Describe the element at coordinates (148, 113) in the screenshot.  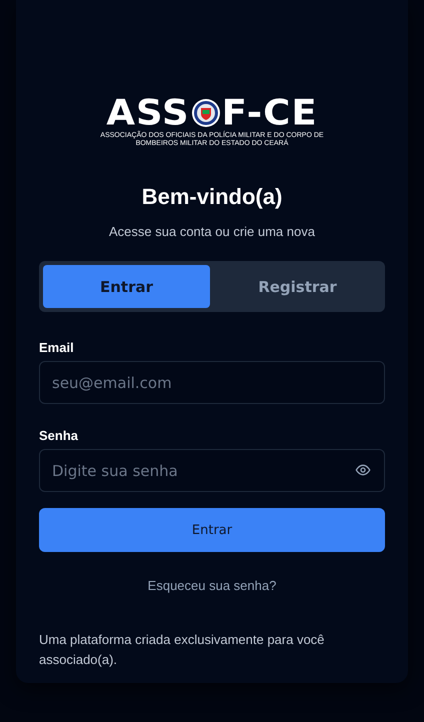
I see `logo-wordmark: ASS` at that location.